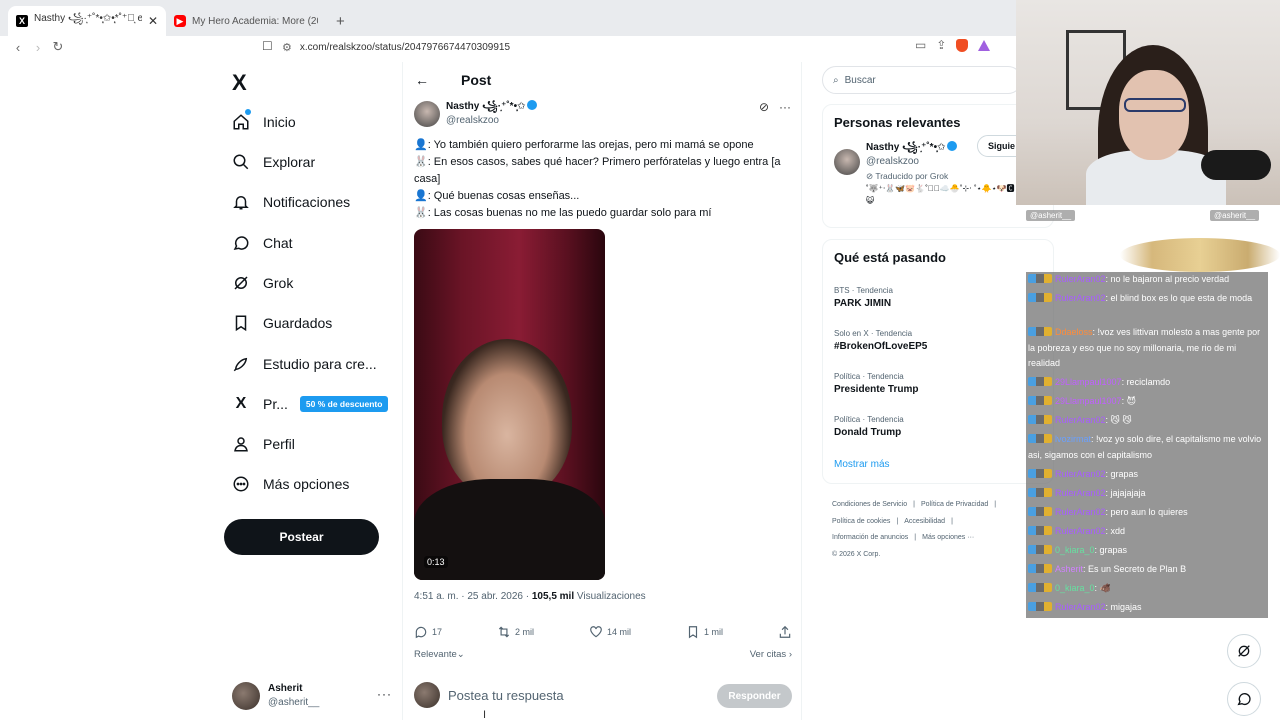 The image size is (1280, 720). Describe the element at coordinates (246, 21) in the screenshot. I see `browser-tab-youtube: ▶ My Hero Academia: More (2026) - Tr` at that location.